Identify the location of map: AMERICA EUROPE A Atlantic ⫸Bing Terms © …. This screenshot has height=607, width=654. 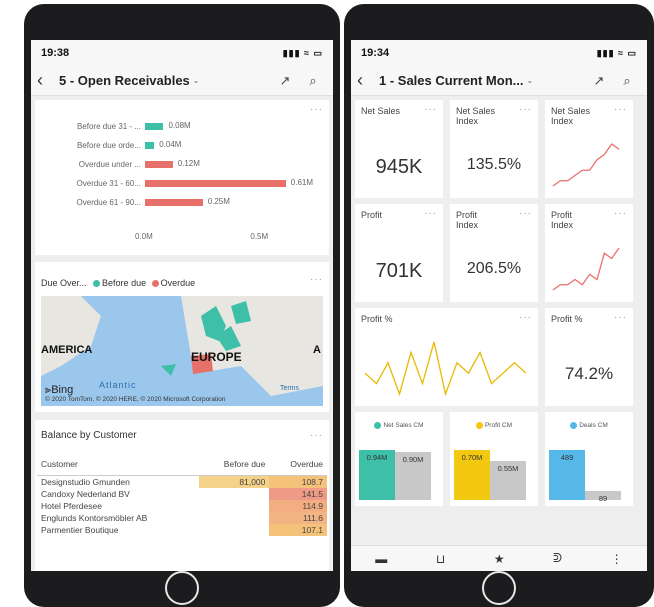
(182, 351).